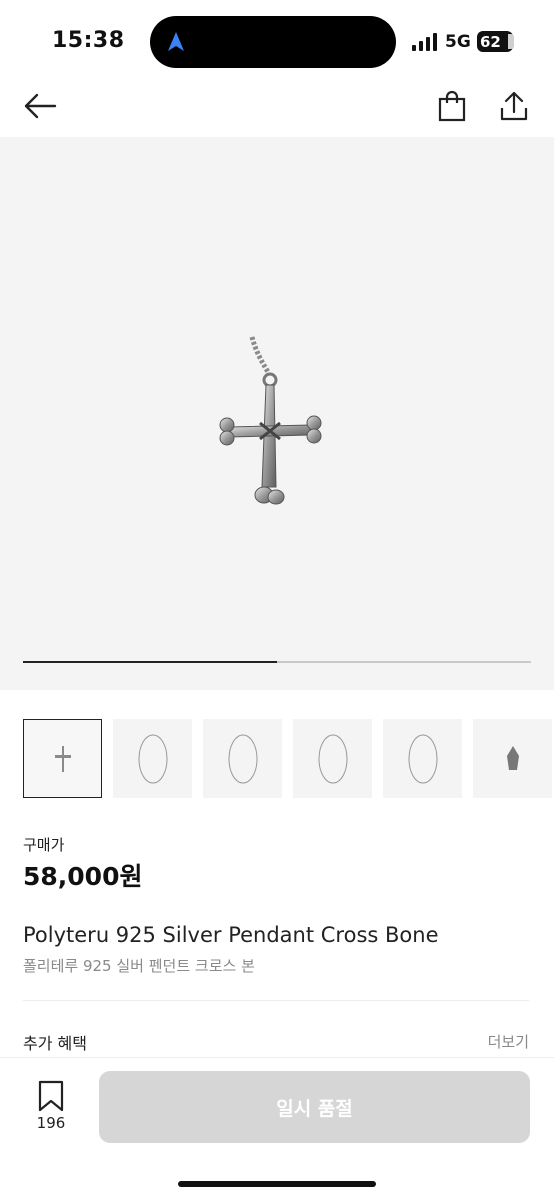 This screenshot has width=554, height=1200. What do you see at coordinates (51, 1123) in the screenshot?
I see `bookmark-count: 196` at bounding box center [51, 1123].